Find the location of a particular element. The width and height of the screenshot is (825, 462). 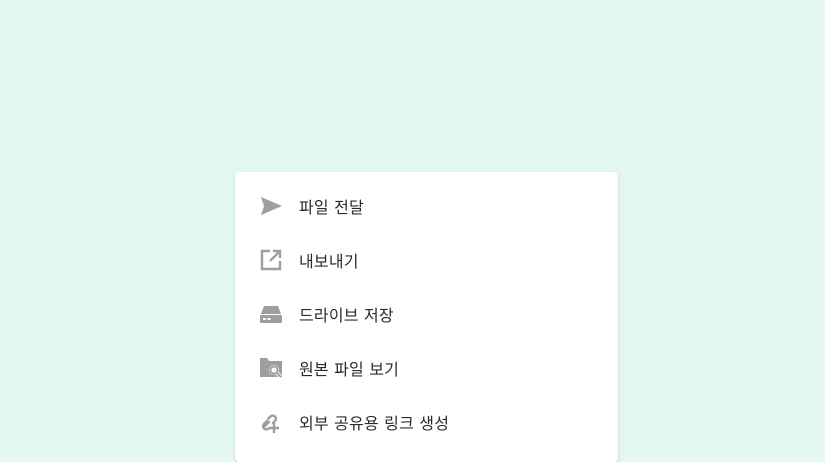

menu-item-create-share-link: 외부 공유용 링크 생성 is located at coordinates (426, 422).